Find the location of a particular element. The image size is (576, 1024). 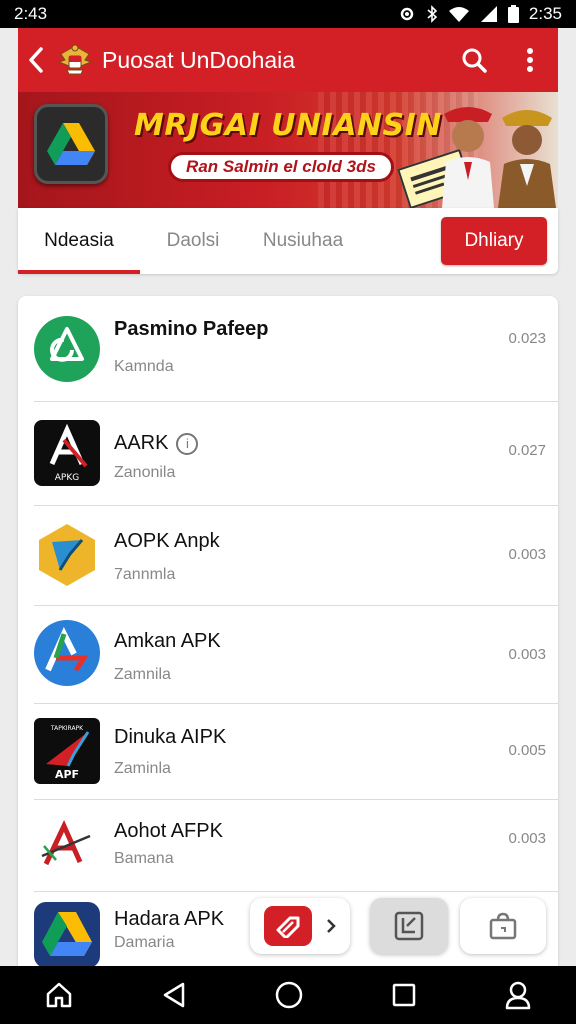

app-name: Amkan APK is located at coordinates (167, 641).